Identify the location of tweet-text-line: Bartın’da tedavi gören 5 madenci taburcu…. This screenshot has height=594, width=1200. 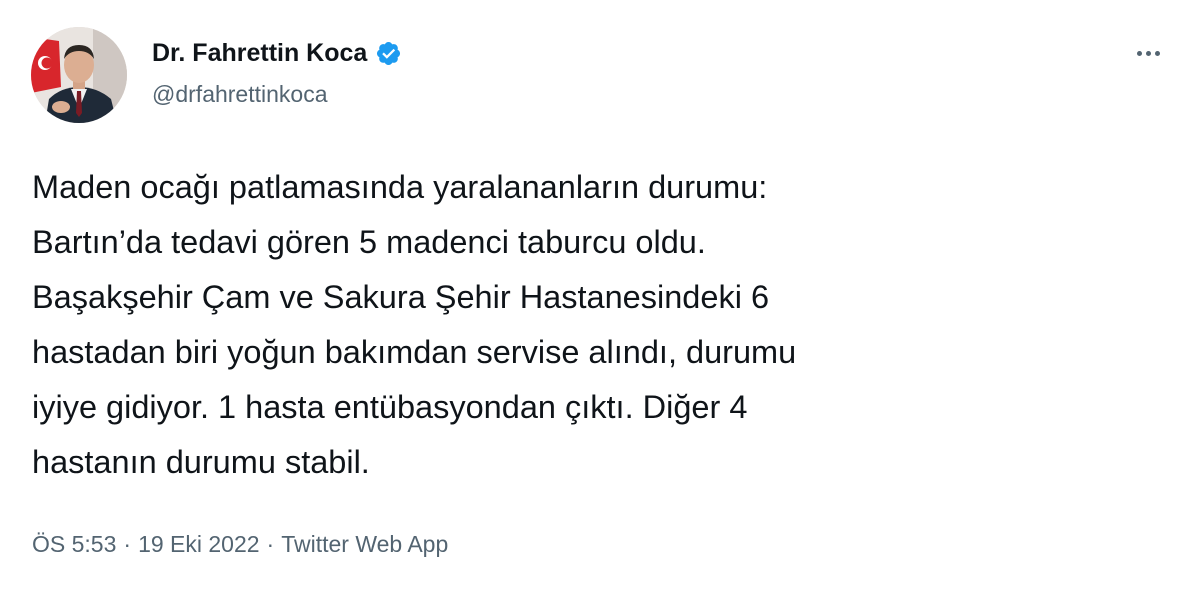
(369, 242).